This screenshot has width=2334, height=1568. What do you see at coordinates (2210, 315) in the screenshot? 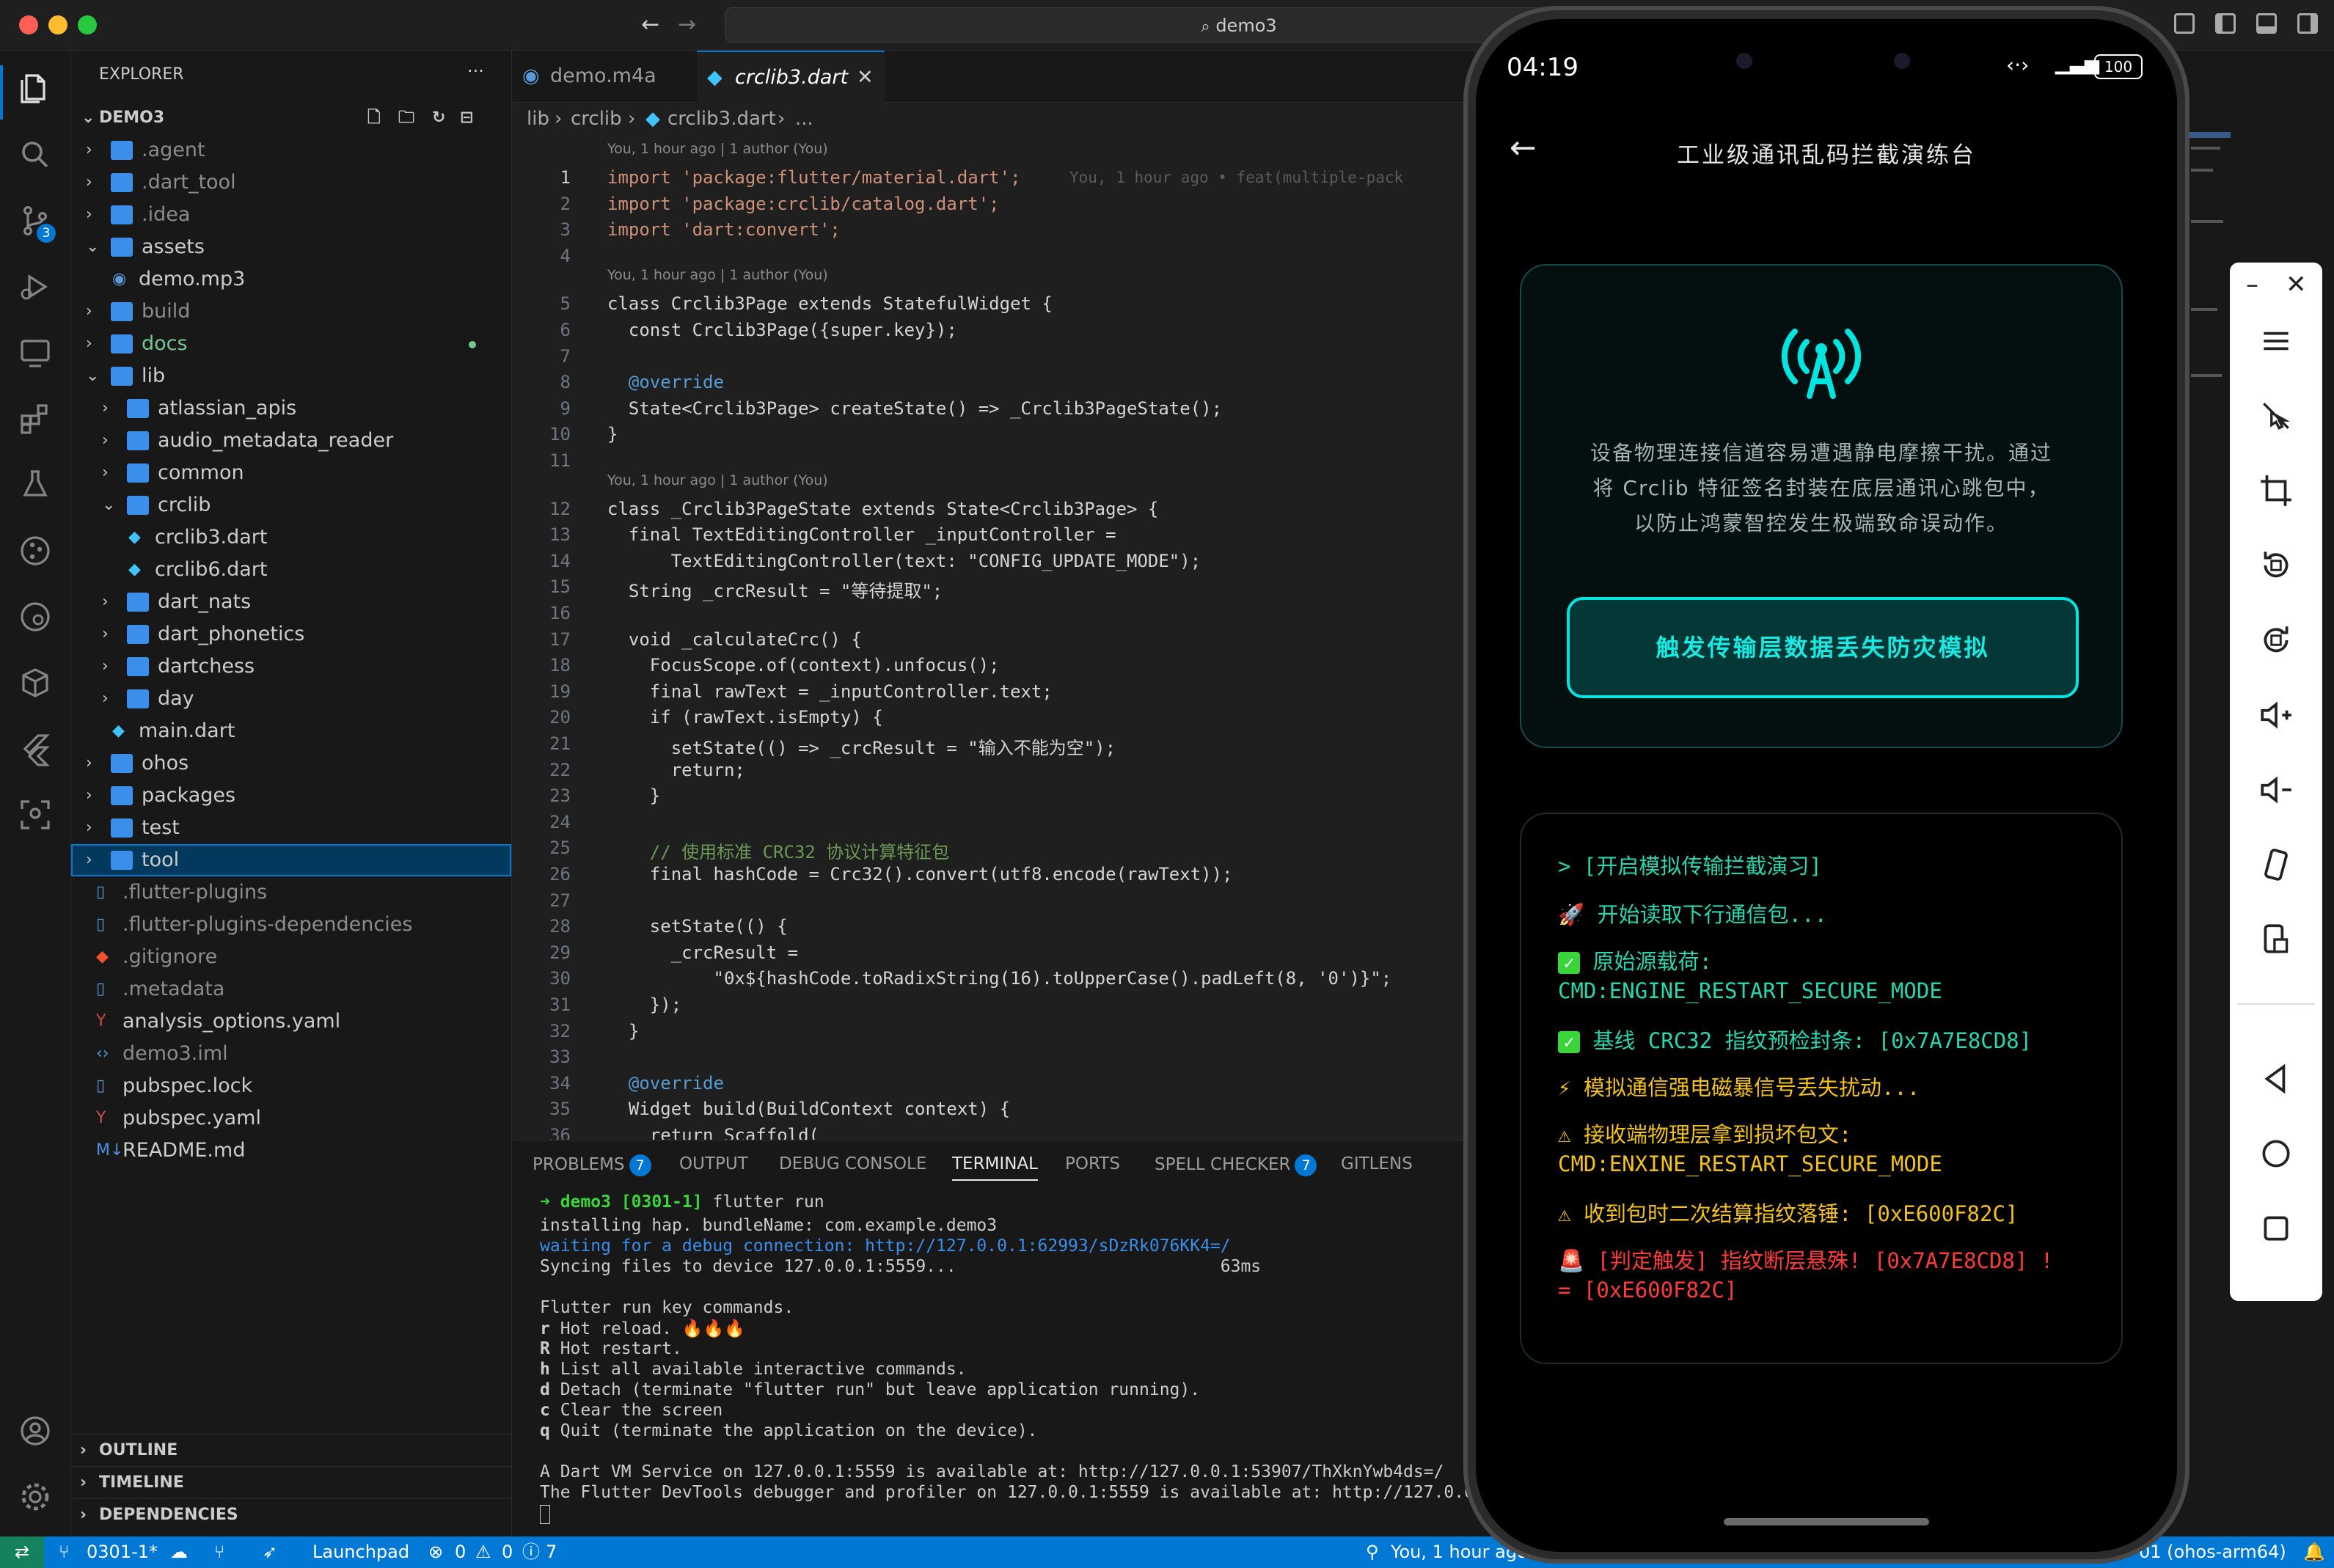
I see `minimap` at bounding box center [2210, 315].